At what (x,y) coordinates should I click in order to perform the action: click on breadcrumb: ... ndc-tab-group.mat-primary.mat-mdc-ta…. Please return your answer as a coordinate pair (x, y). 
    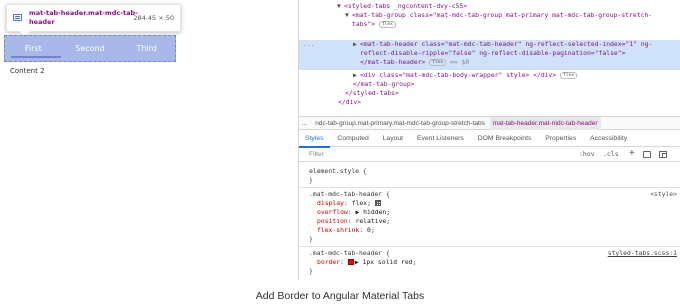
    Looking at the image, I should click on (489, 123).